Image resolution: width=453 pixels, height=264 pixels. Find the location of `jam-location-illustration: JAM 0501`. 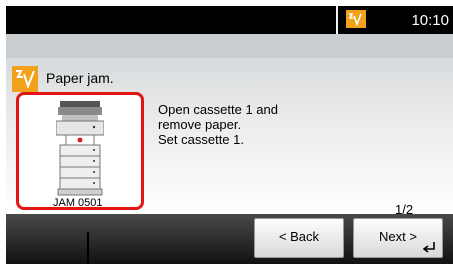

jam-location-illustration: JAM 0501 is located at coordinates (80, 151).